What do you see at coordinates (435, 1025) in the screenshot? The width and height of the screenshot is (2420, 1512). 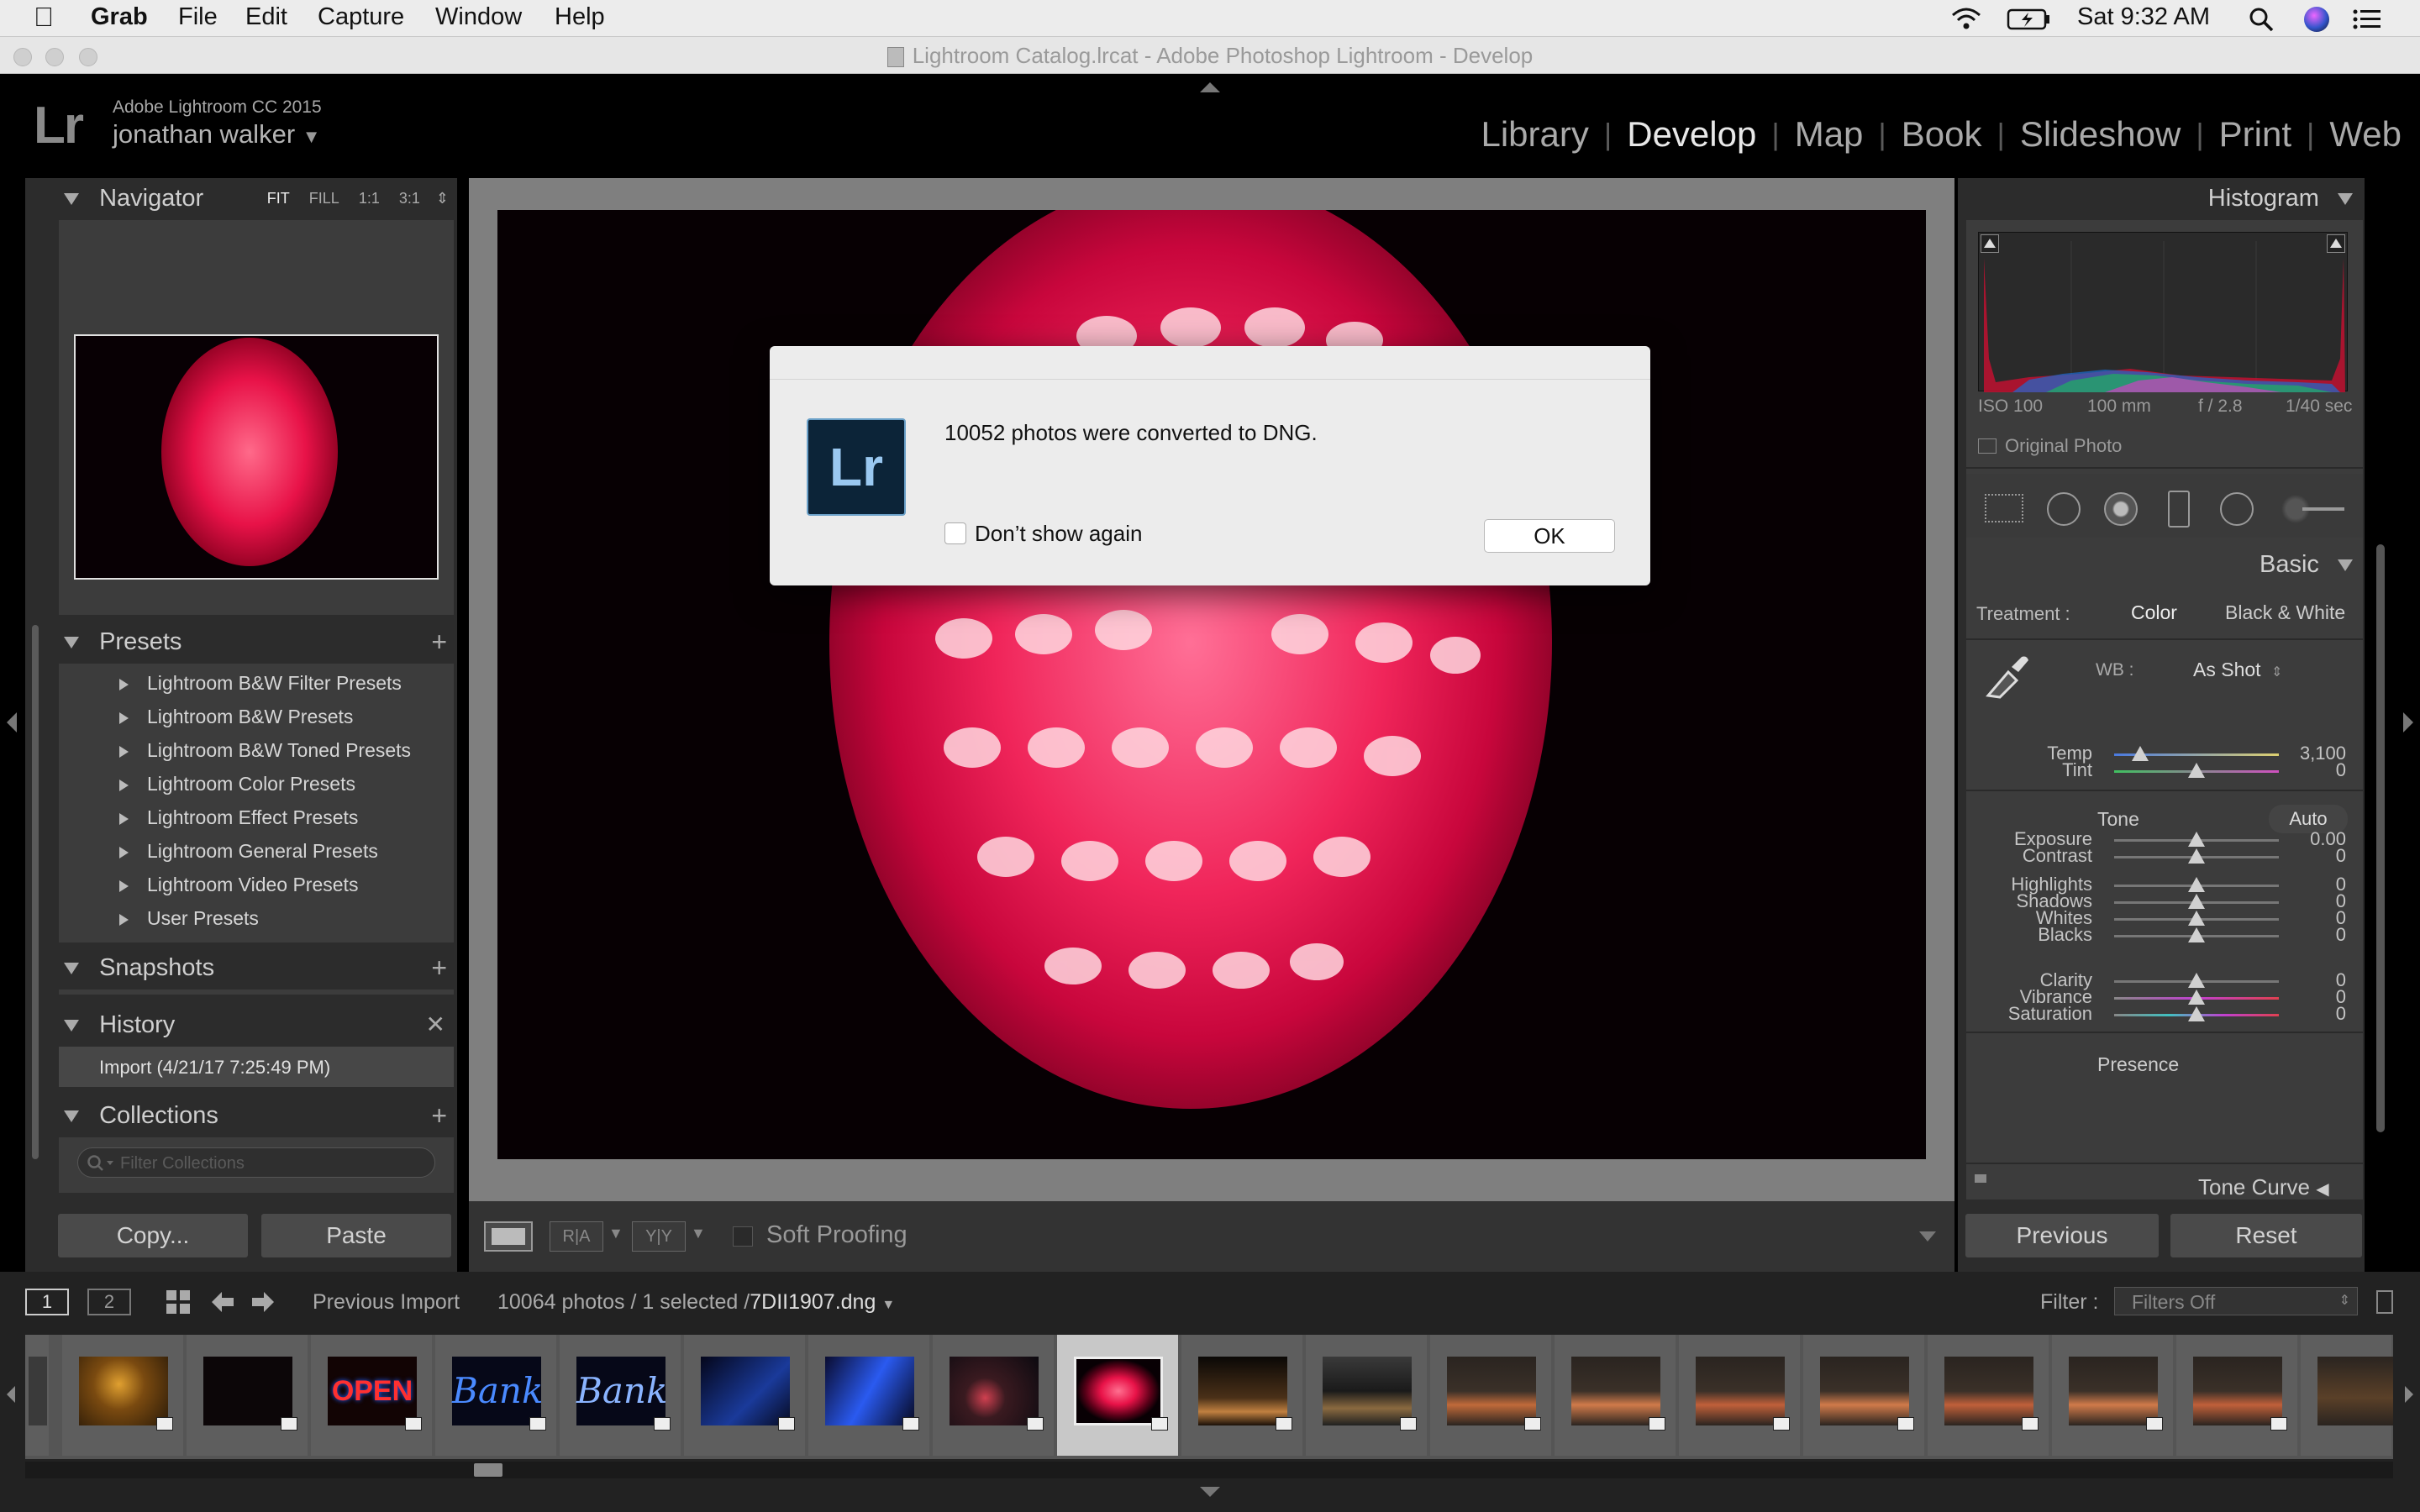 I see `clear-history-icon: ✕` at bounding box center [435, 1025].